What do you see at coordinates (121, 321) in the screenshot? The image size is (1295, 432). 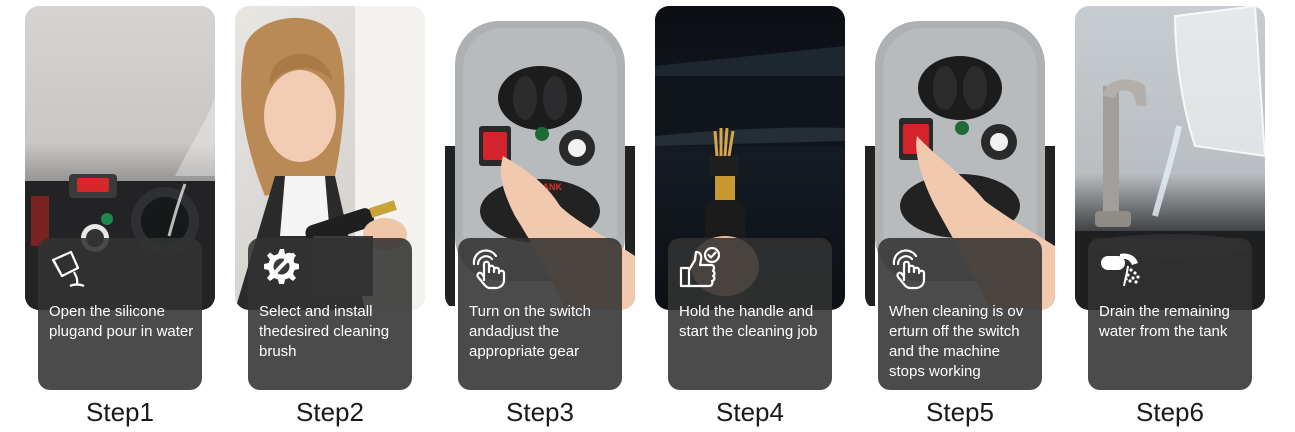 I see `step-1-description: Open the silicone plugand pour in water` at bounding box center [121, 321].